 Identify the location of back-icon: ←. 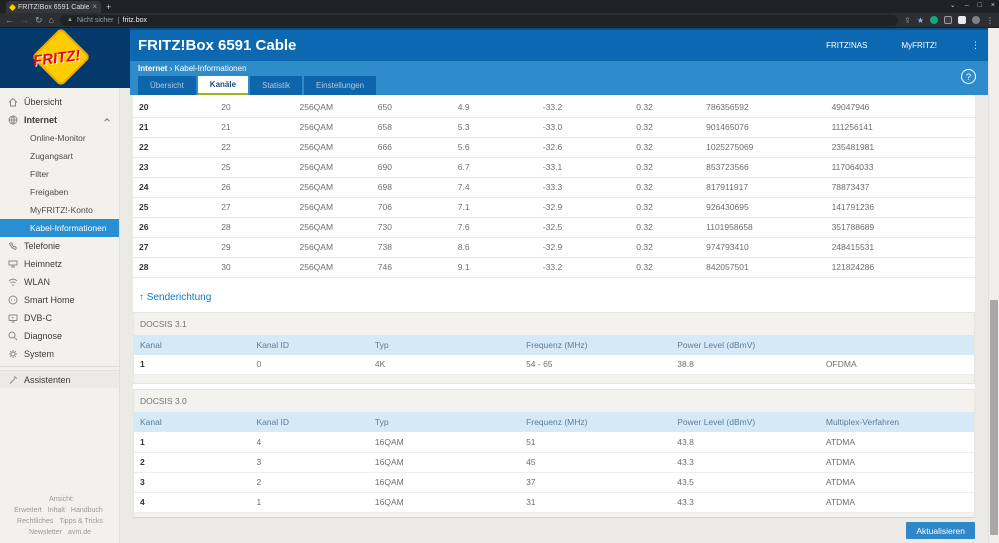
(9, 20).